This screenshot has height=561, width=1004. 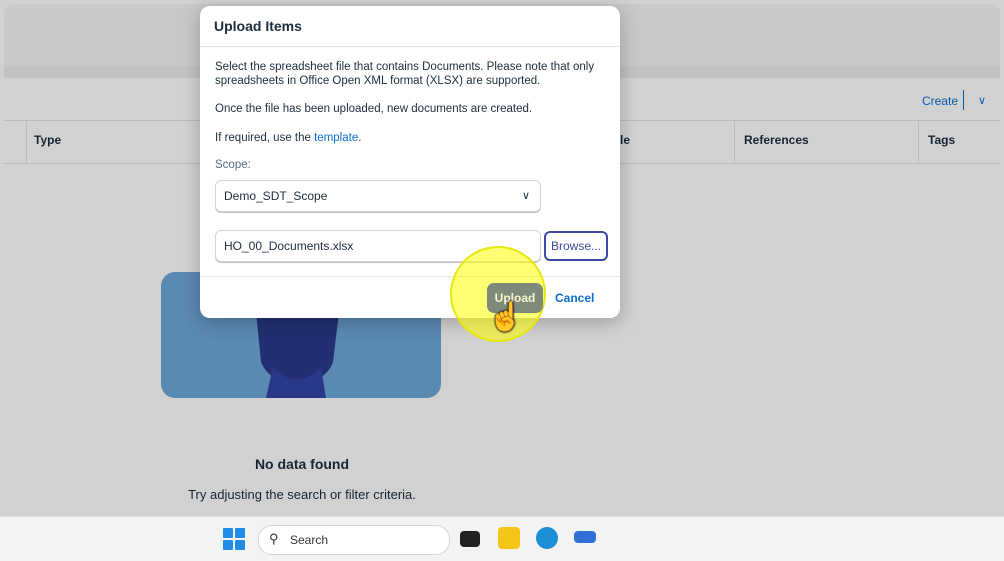 I want to click on scope-select: Demo_SDT_Scope ∨, so click(x=378, y=196).